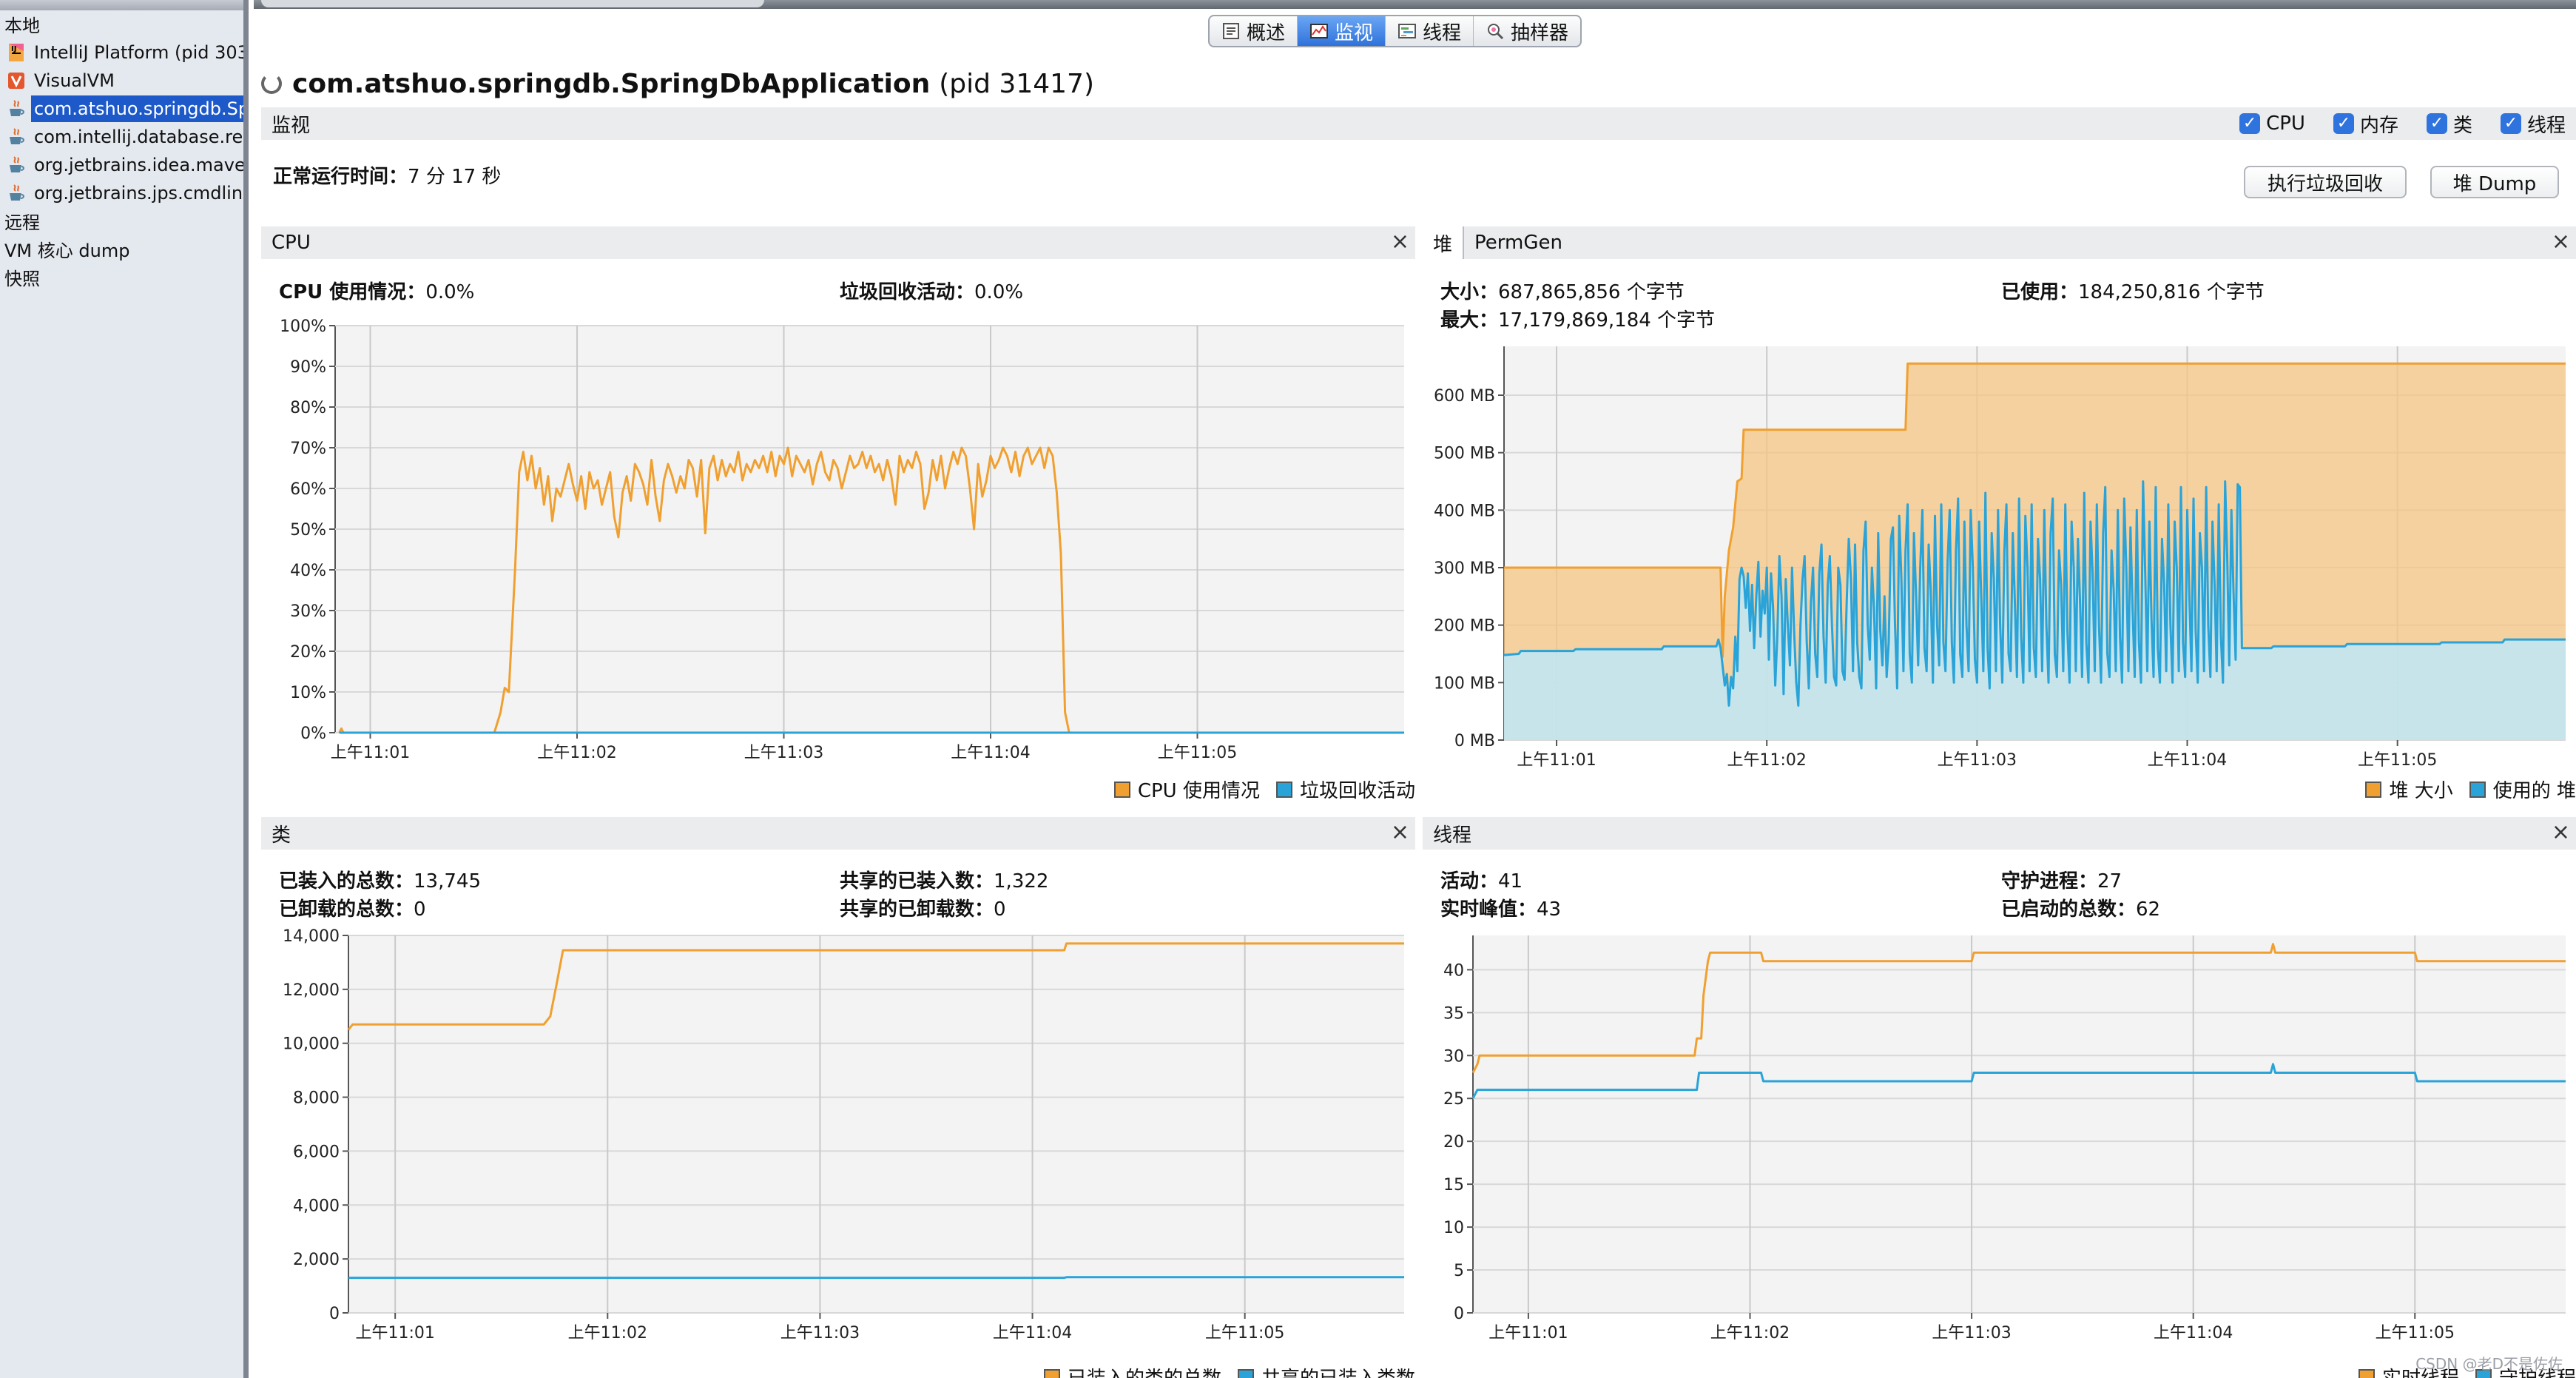  What do you see at coordinates (420, 910) in the screenshot?
I see `classes-unloaded-value: 0` at bounding box center [420, 910].